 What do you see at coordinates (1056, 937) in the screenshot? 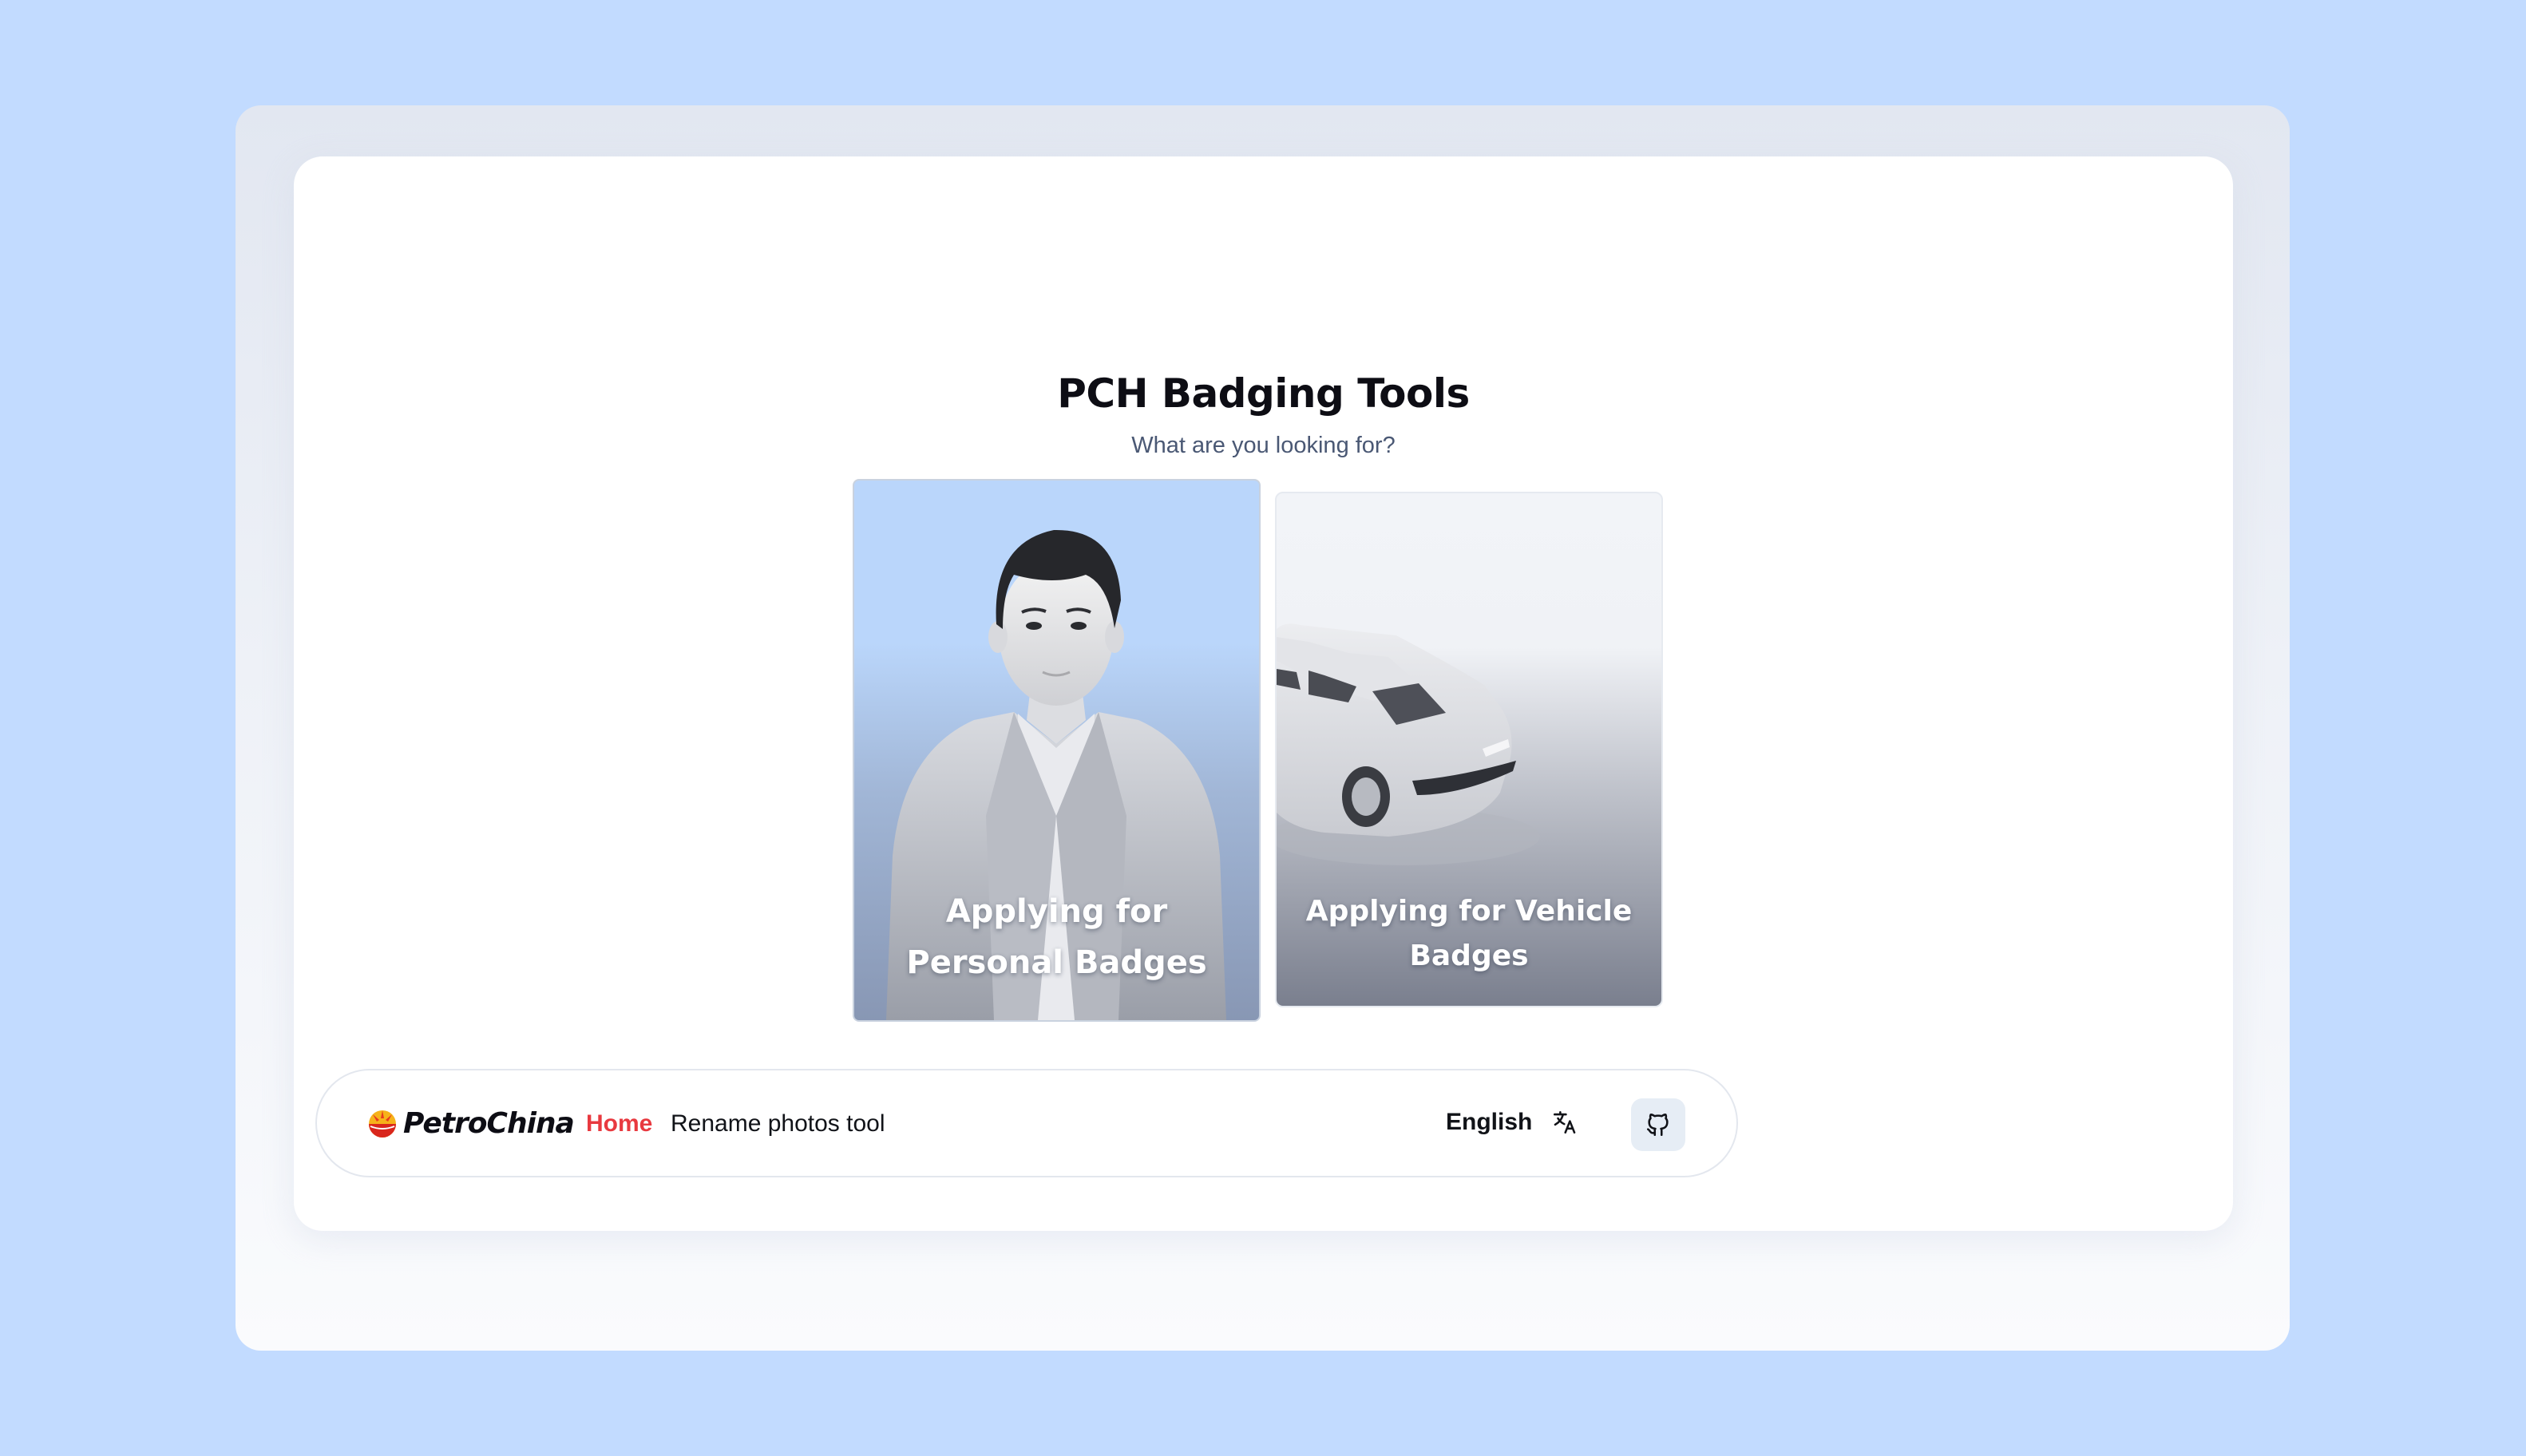
I see `personal-badges-label: Applying for Personal Badges` at bounding box center [1056, 937].